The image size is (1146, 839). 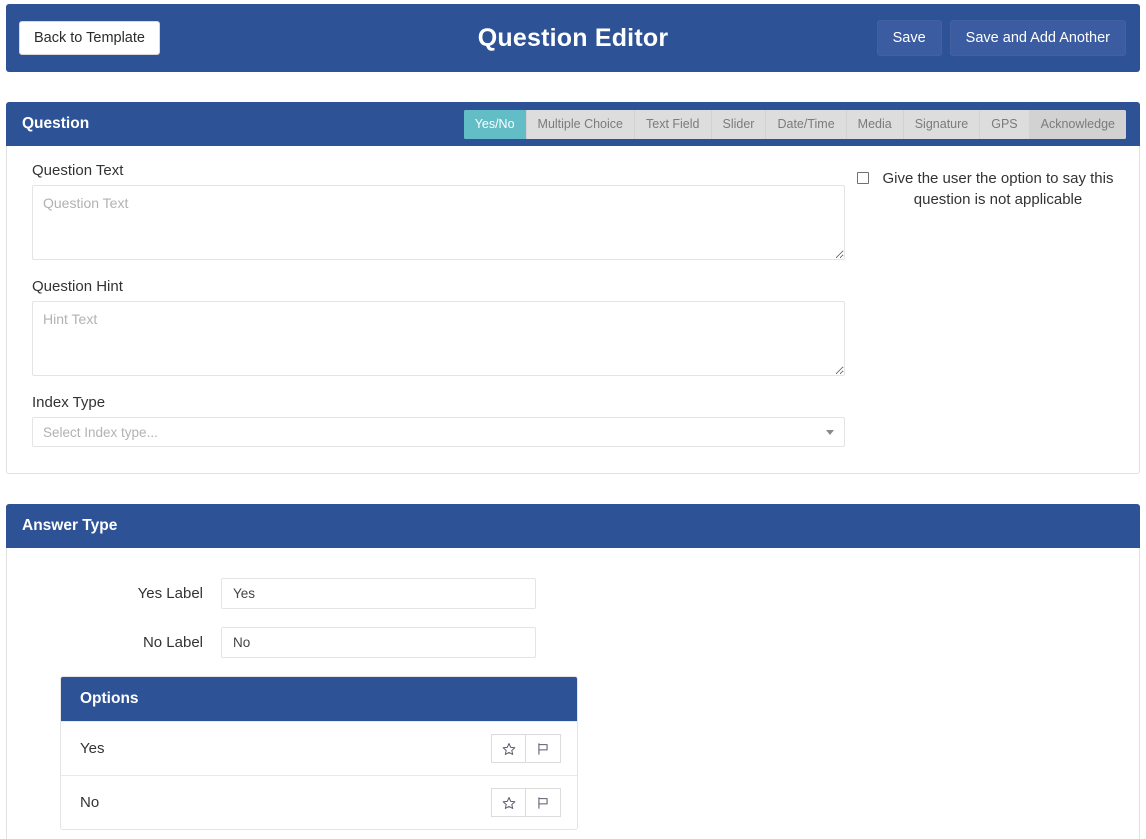 I want to click on save-and-add-another-button: Save and Add Another, so click(x=1037, y=38).